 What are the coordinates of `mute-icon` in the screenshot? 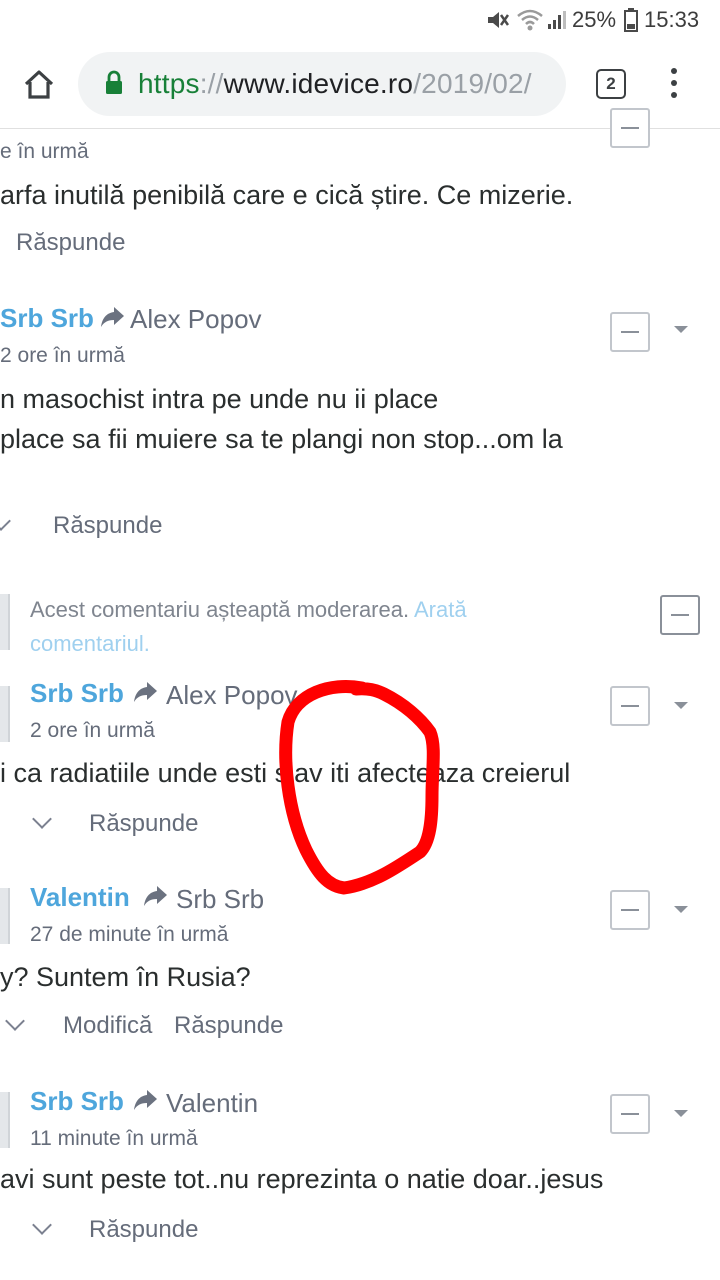 It's located at (499, 20).